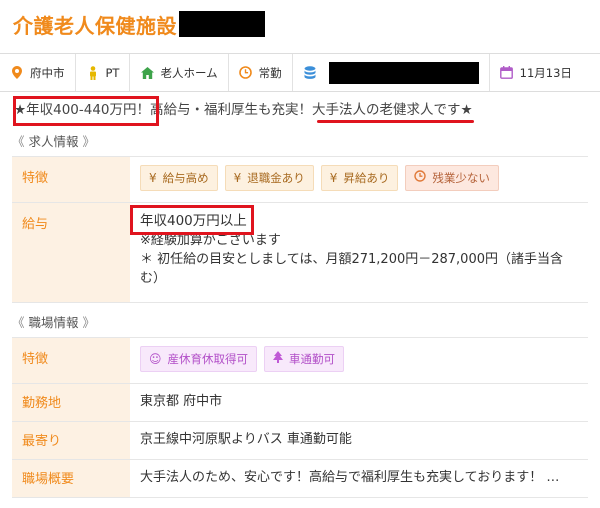  Describe the element at coordinates (270, 72) in the screenshot. I see `meta-employment-text: 常勤` at that location.